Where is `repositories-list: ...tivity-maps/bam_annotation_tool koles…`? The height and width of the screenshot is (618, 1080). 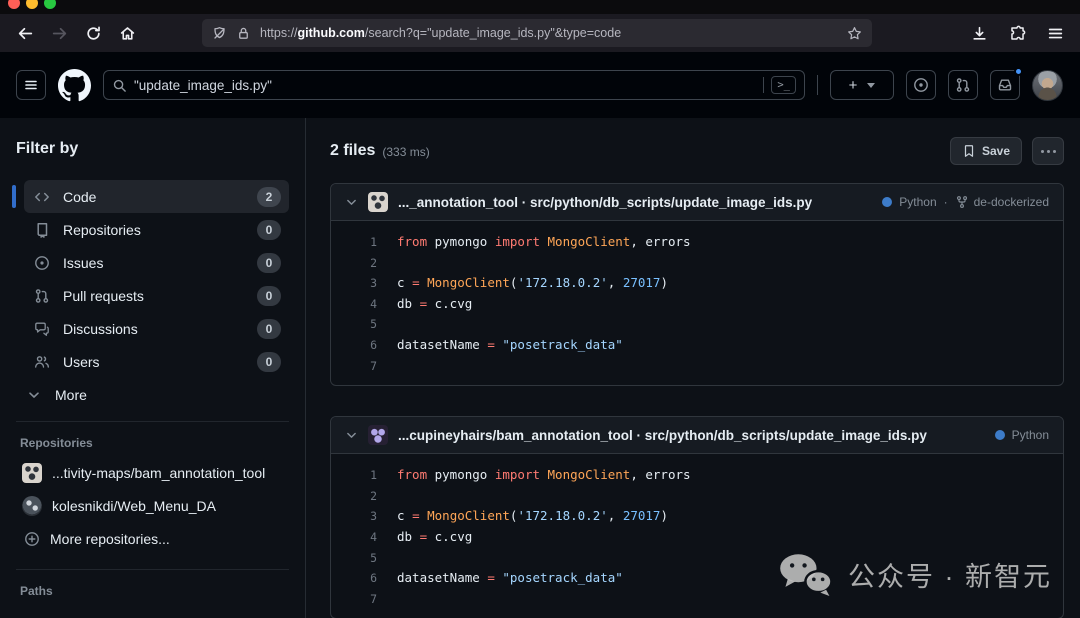
repositories-list: ...tivity-maps/bam_annotation_tool koles… is located at coordinates (152, 489).